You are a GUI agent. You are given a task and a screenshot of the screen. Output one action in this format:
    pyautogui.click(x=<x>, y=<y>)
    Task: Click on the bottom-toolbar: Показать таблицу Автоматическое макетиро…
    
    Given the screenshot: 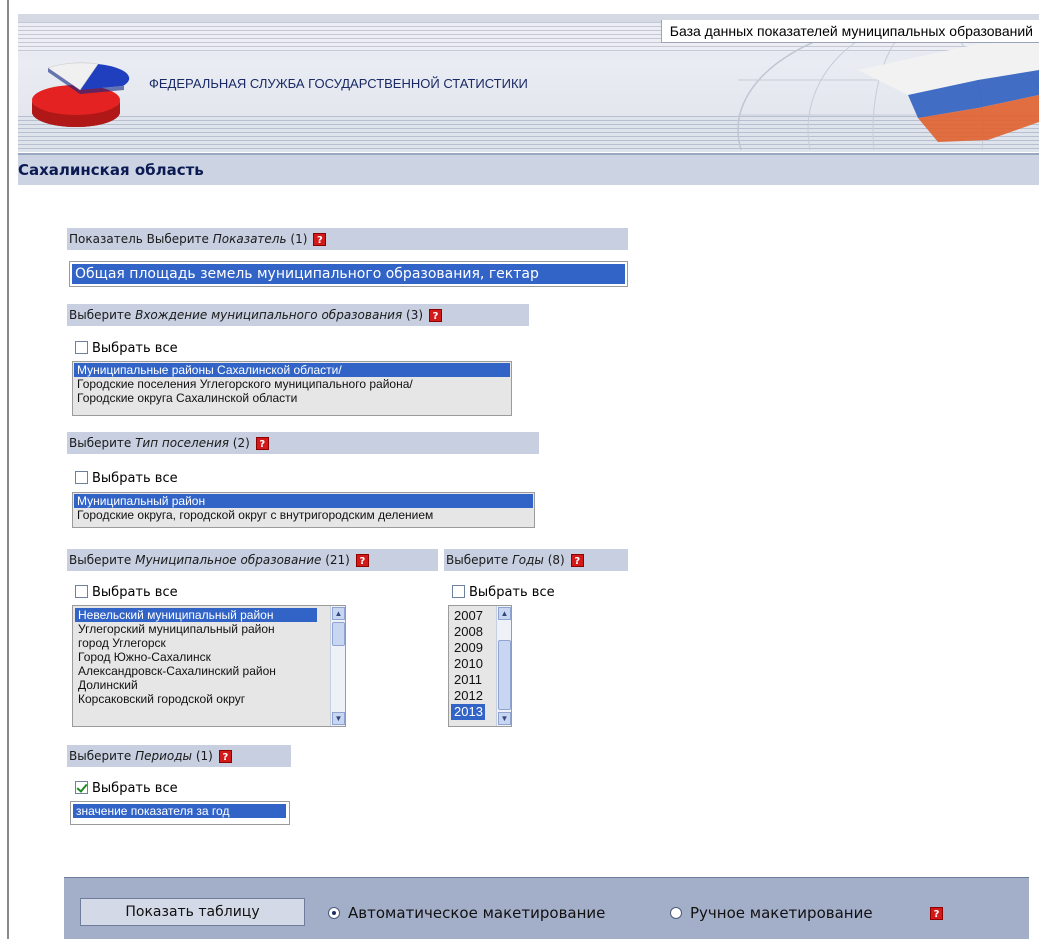 What is the action you would take?
    pyautogui.click(x=546, y=908)
    